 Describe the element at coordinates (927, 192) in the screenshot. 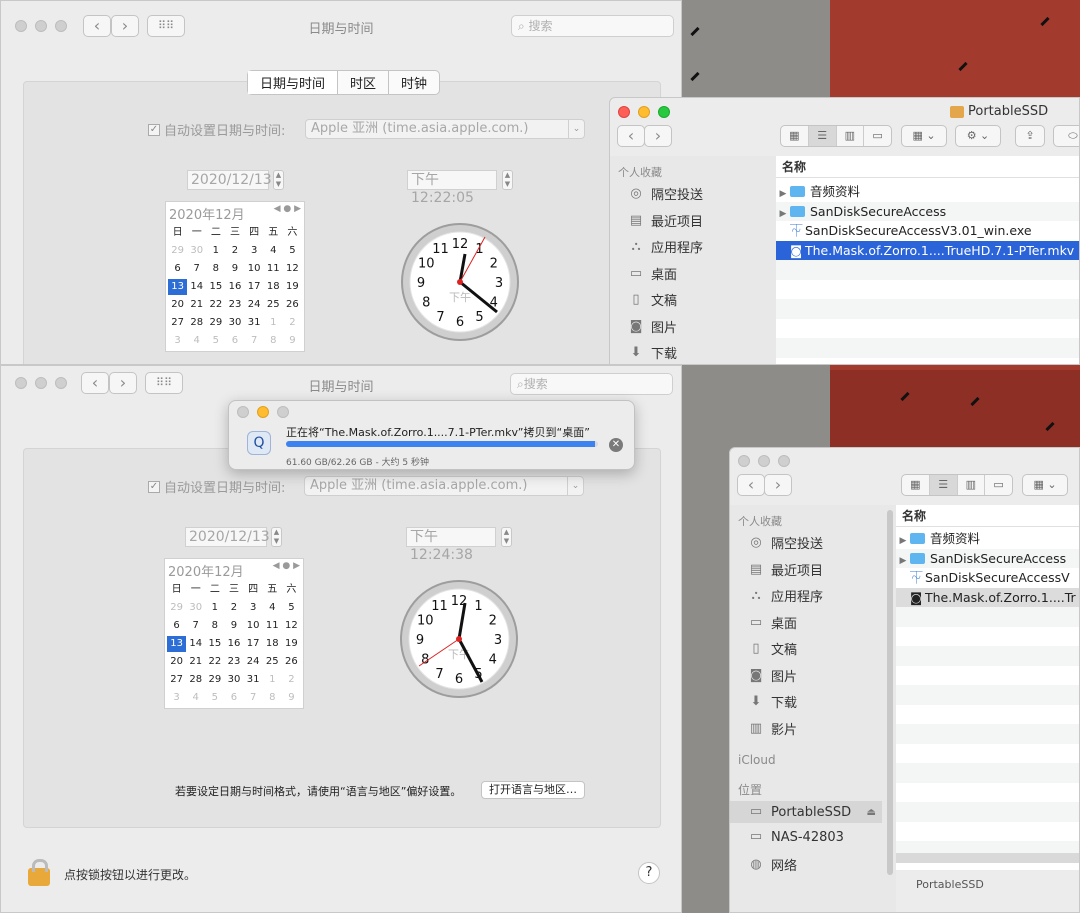

I see `file-row: ▶ 音频资料` at that location.